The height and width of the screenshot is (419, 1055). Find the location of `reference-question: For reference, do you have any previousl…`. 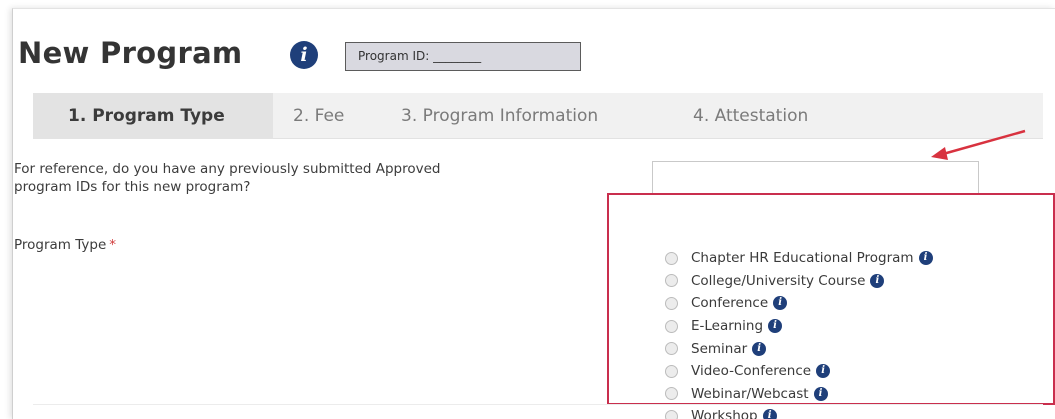

reference-question: For reference, do you have any previousl… is located at coordinates (314, 178).